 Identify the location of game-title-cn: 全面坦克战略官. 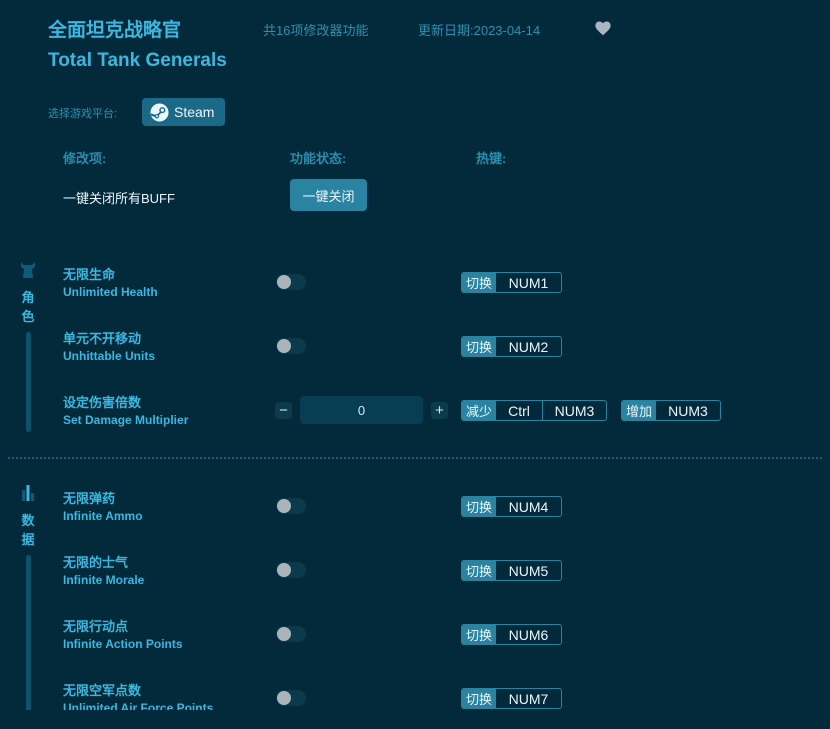
(115, 30).